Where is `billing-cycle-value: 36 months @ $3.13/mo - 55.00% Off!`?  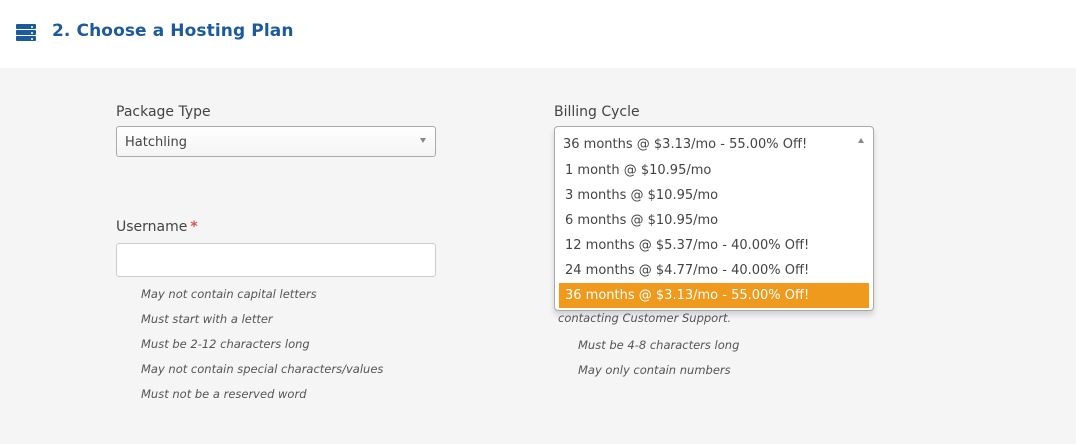 billing-cycle-value: 36 months @ $3.13/mo - 55.00% Off! is located at coordinates (685, 144).